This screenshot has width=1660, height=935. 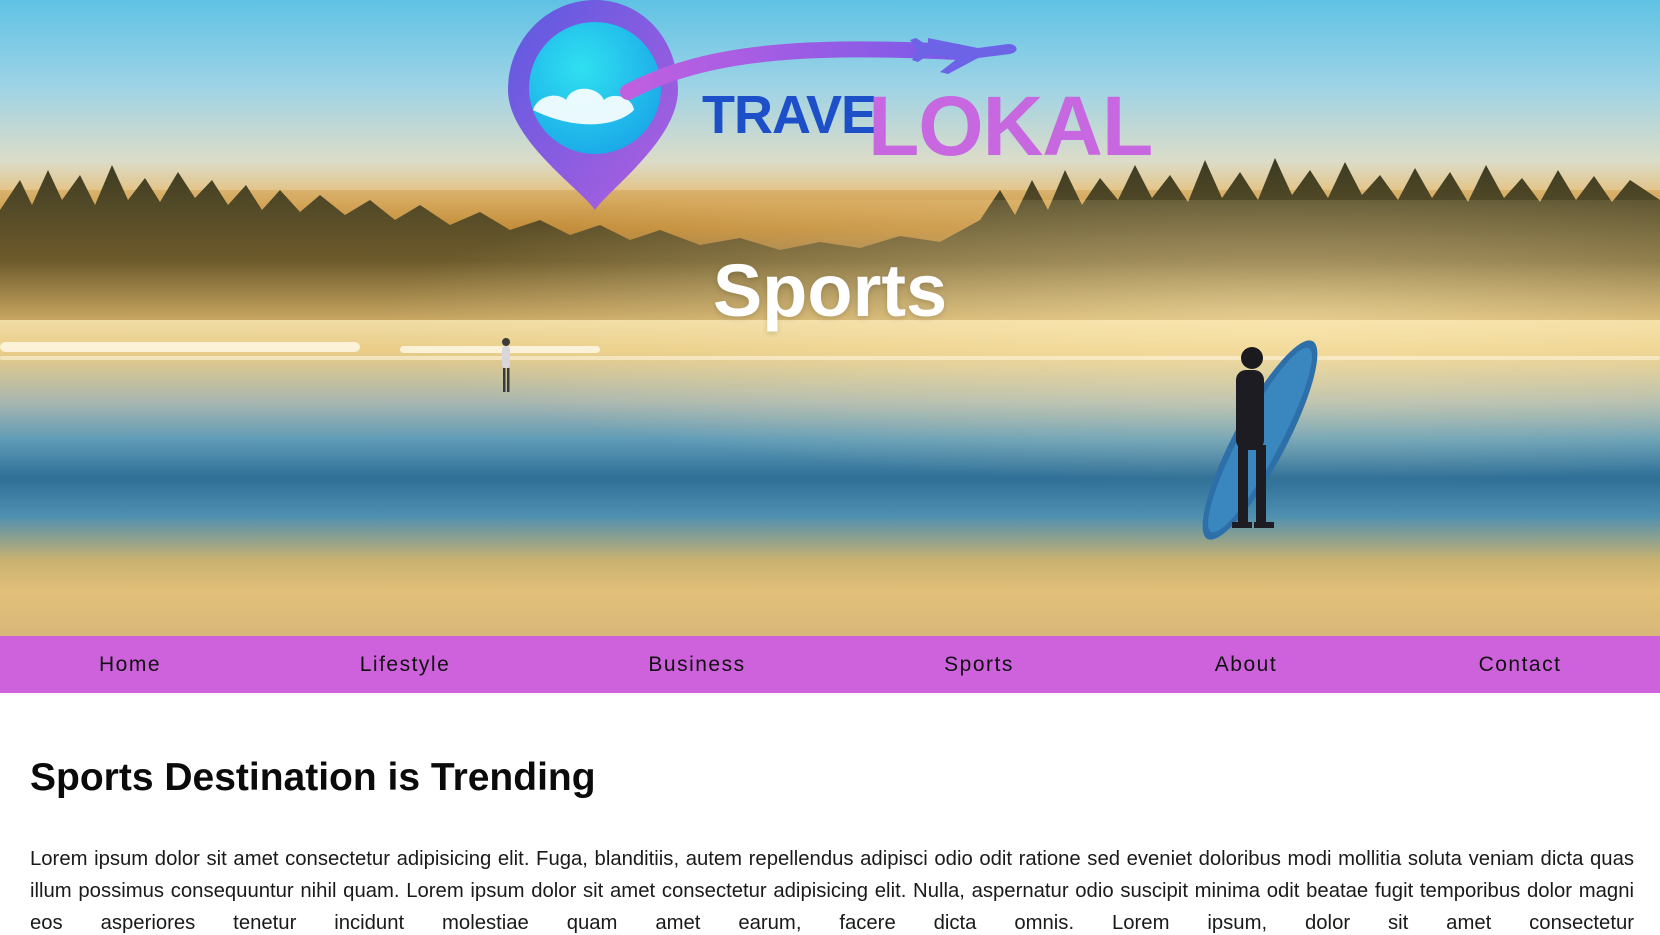 What do you see at coordinates (405, 664) in the screenshot?
I see `nav-item-lifestyle: Lifestyle` at bounding box center [405, 664].